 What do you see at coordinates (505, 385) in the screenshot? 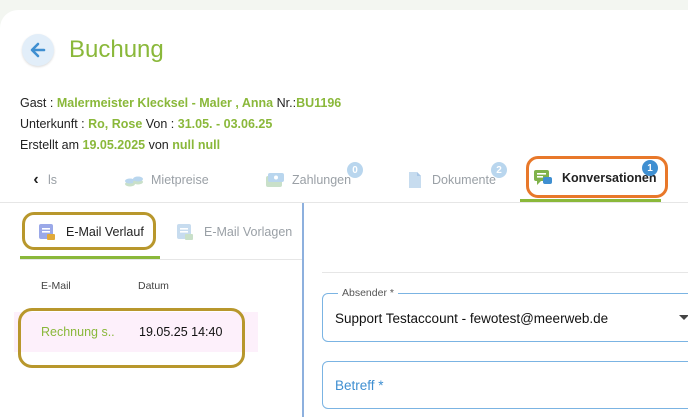
I see `subject-field: Betreff *` at bounding box center [505, 385].